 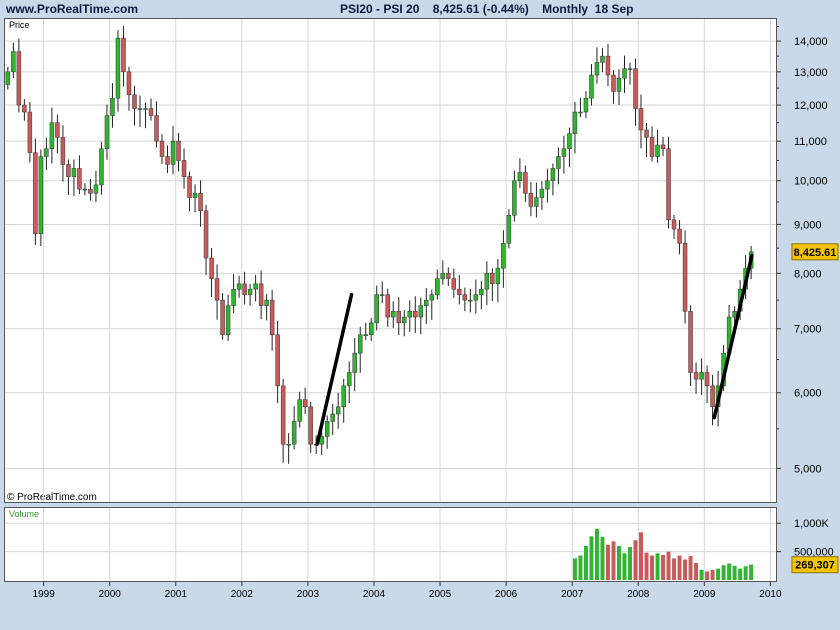 I want to click on last-price-badge, so click(x=815, y=252).